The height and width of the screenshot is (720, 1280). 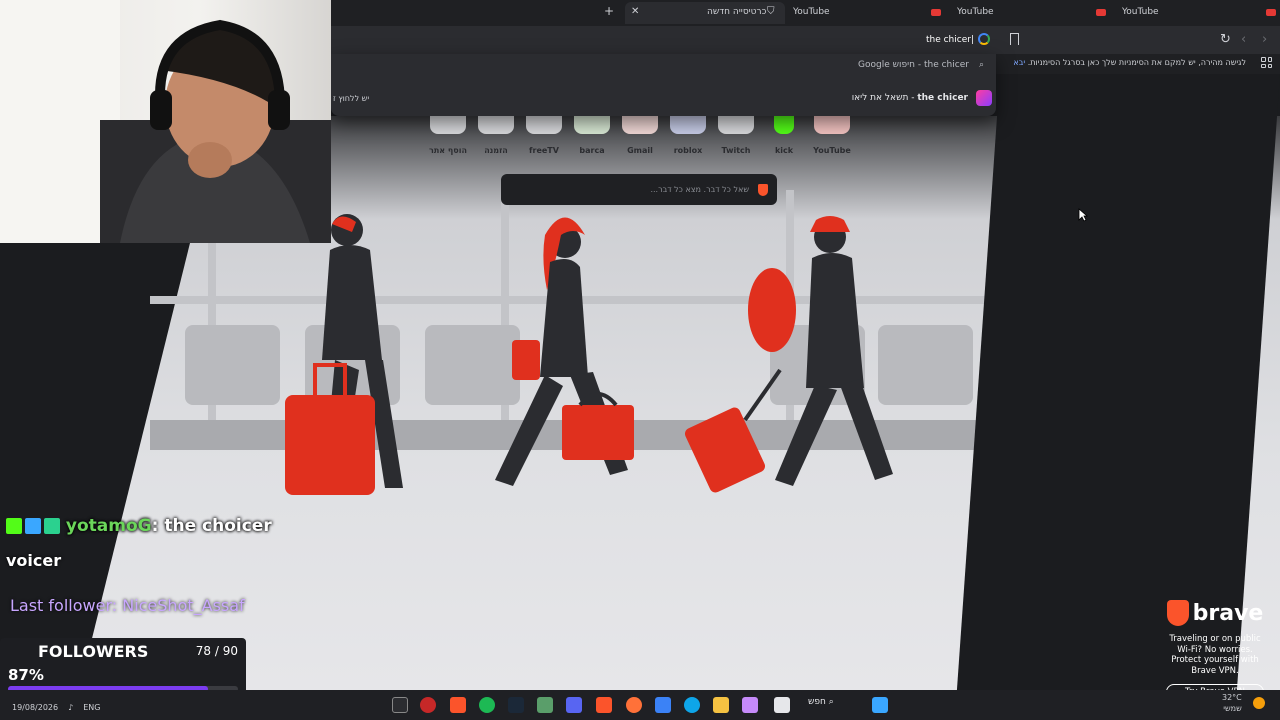 I want to click on tile-add-site: הוסף אתר, so click(x=448, y=135).